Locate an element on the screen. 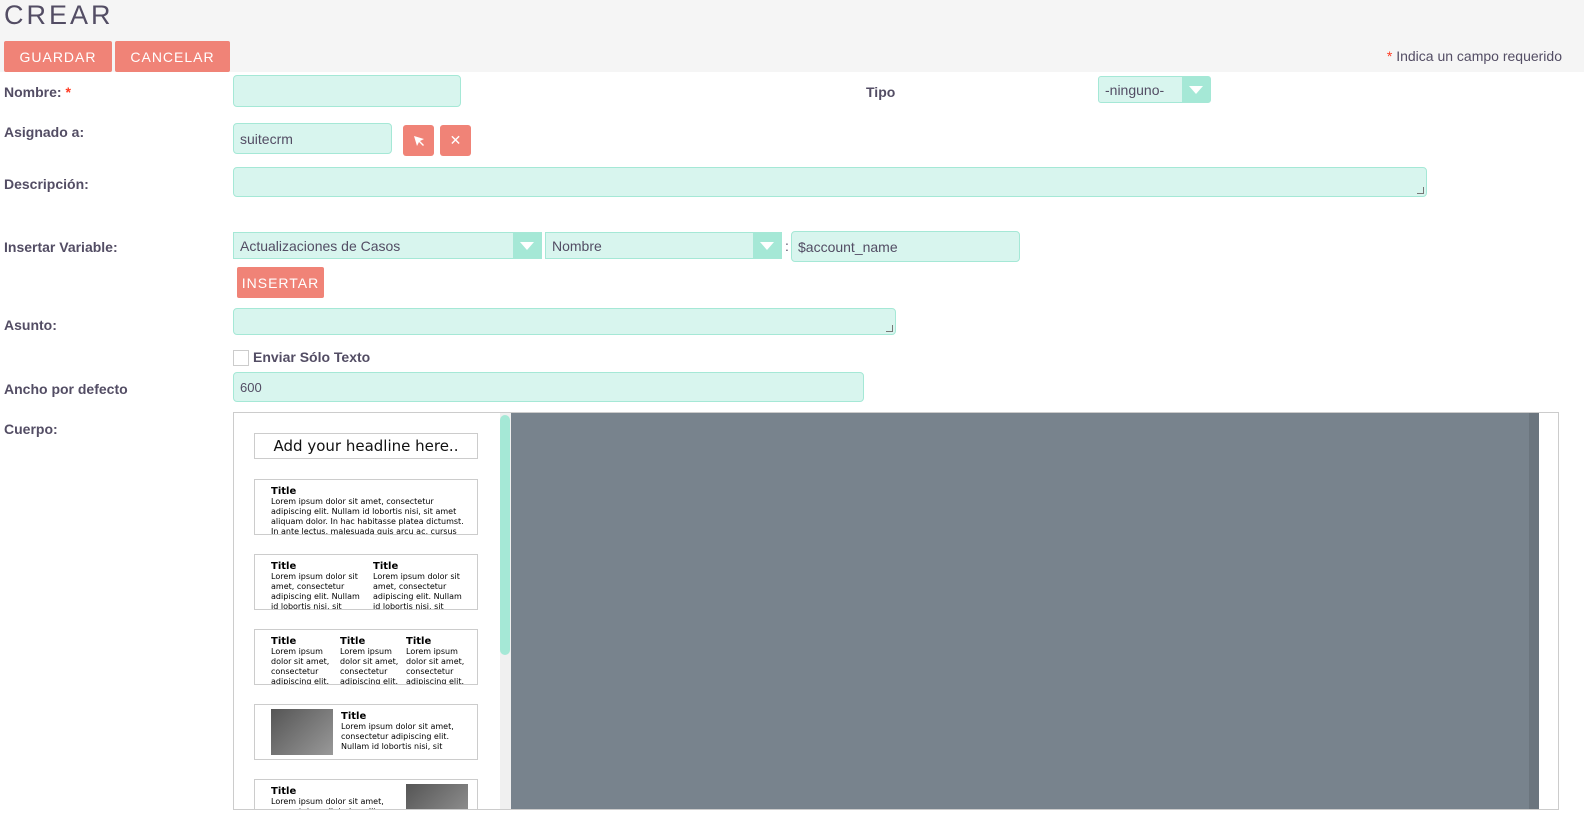  template-headline-text: Add your headline here.. is located at coordinates (366, 446).